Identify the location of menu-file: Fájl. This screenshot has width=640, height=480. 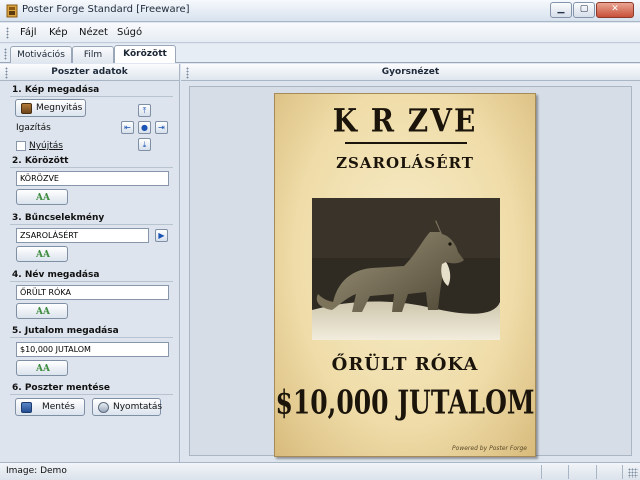
(28, 32).